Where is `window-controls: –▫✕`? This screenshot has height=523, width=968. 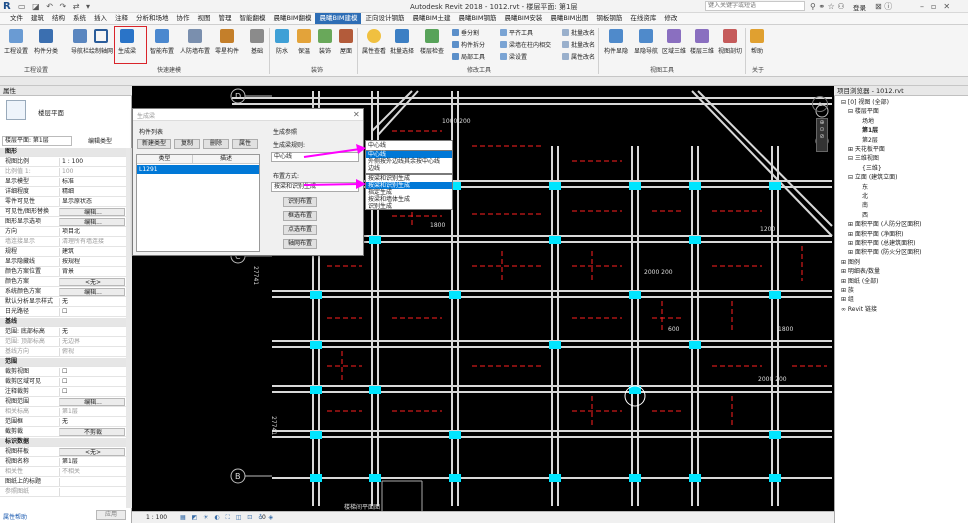 window-controls: –▫✕ is located at coordinates (938, 6).